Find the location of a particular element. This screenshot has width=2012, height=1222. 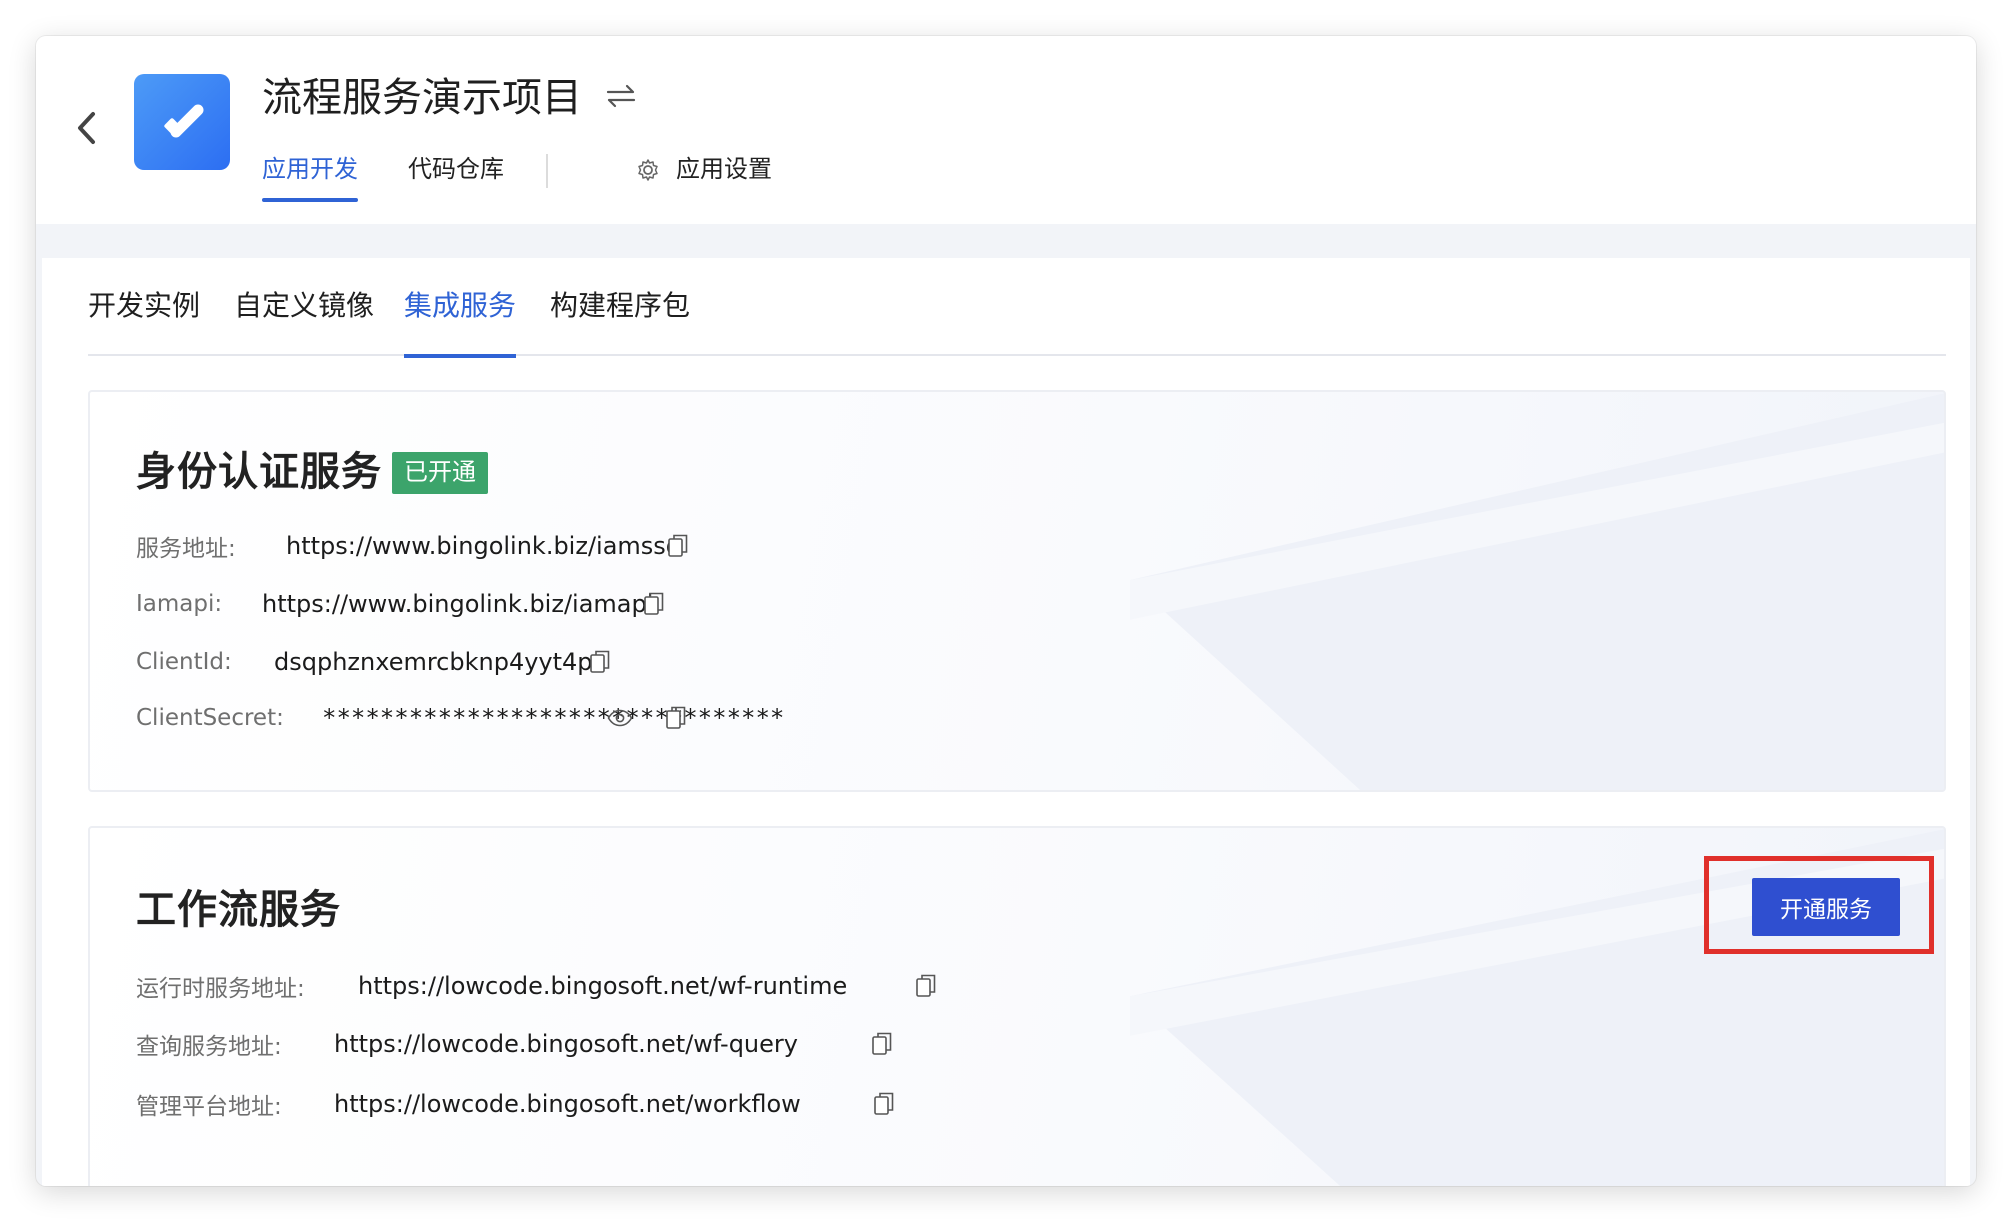

field-value: https://lowcode.bingosoft.net/workflow is located at coordinates (567, 1104).